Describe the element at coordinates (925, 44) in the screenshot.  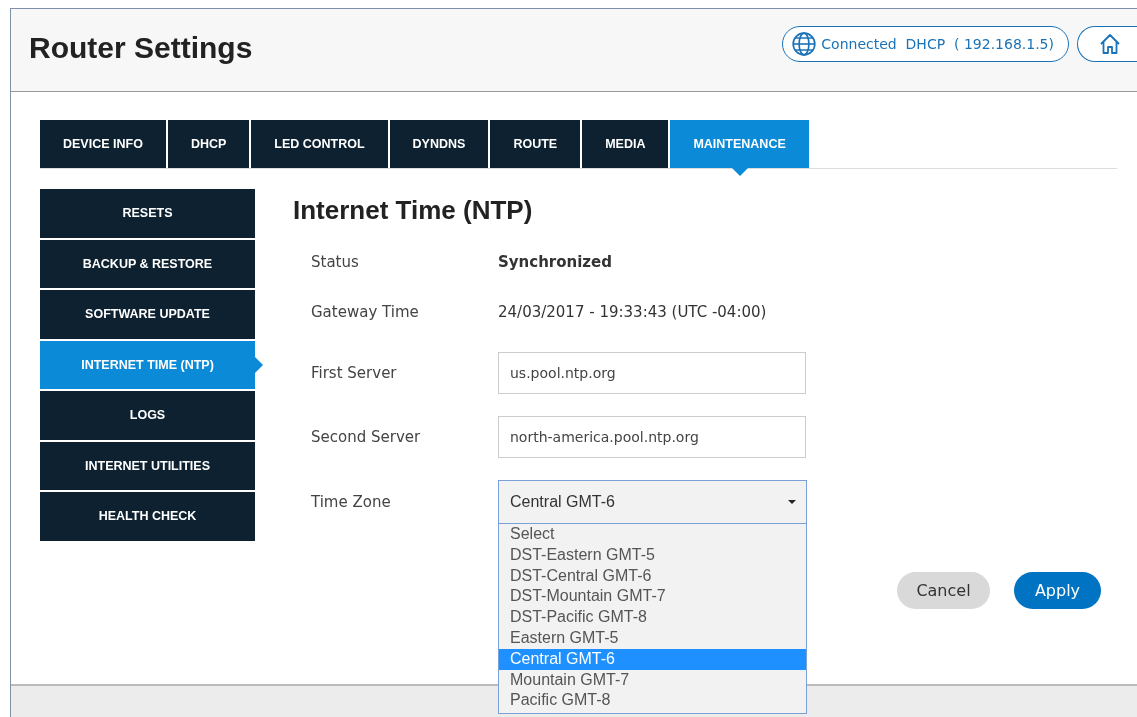
I see `connection-status-button: Connected DHCP ( 192.168.1.5)` at that location.